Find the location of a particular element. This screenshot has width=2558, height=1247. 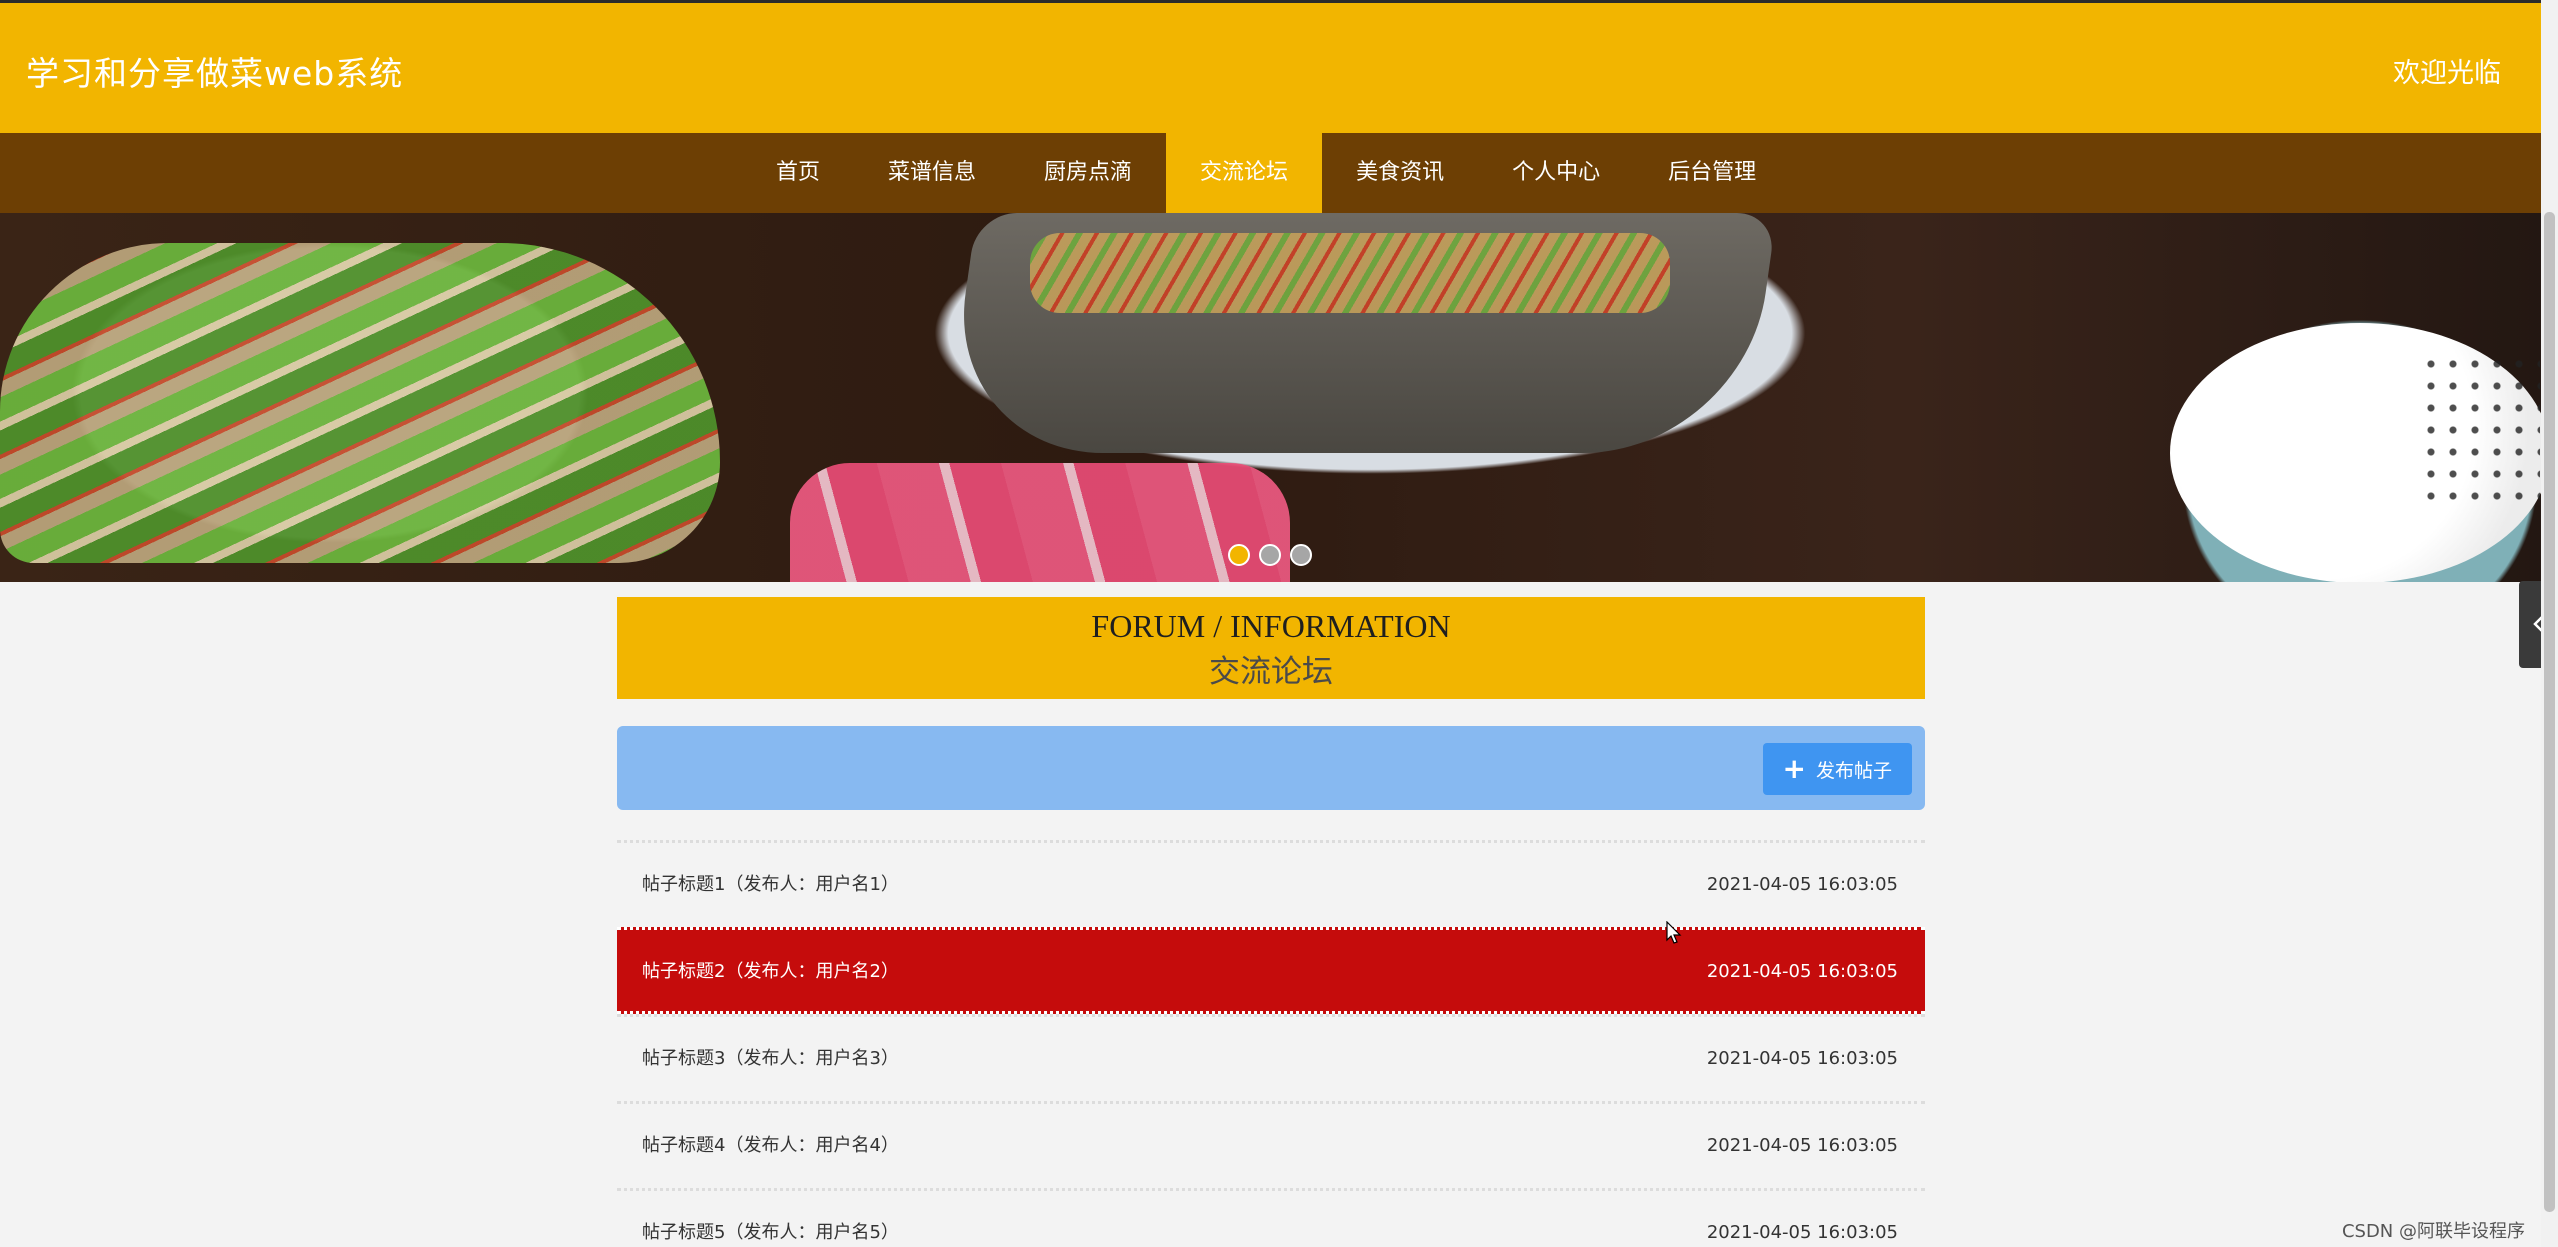

mouse-cursor-icon is located at coordinates (1674, 934).